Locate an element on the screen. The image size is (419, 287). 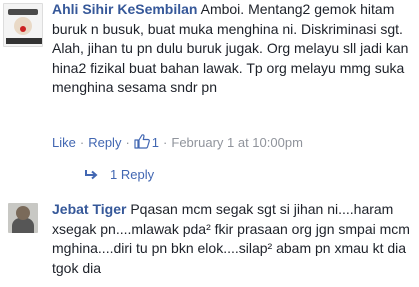
thumbs-up-icon is located at coordinates (142, 141).